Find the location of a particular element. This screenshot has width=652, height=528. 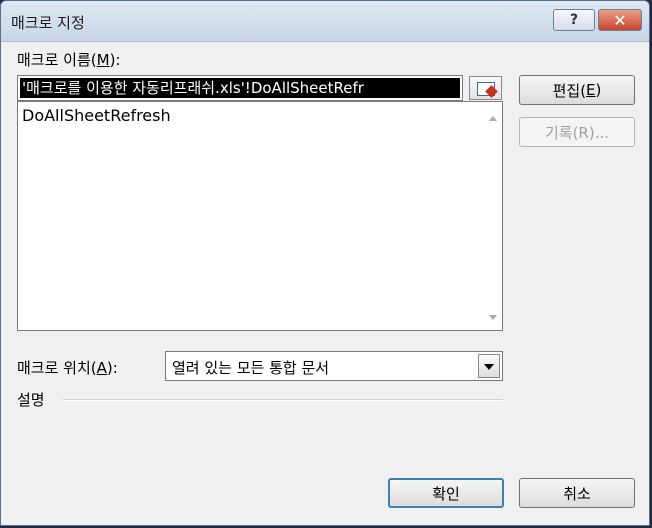

macro-name-label: 매크로 이름(M): is located at coordinates (69, 60).